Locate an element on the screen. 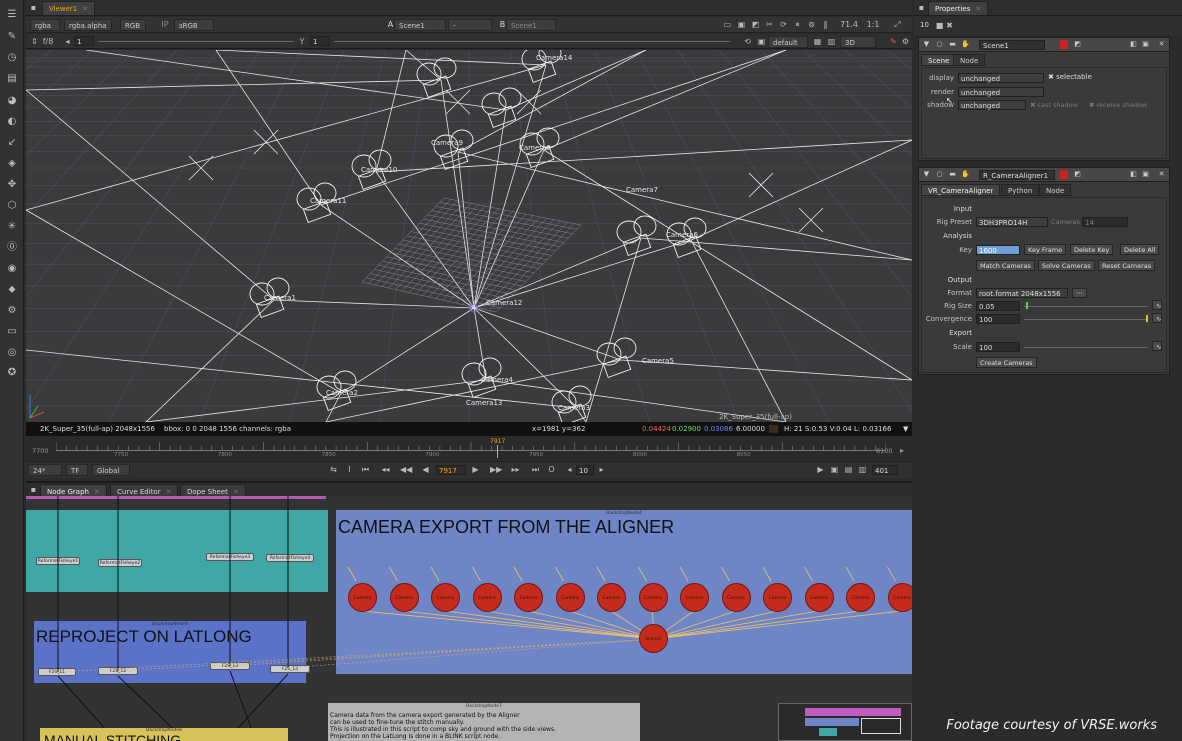  status-menu-icon: ▼ is located at coordinates (905, 429).